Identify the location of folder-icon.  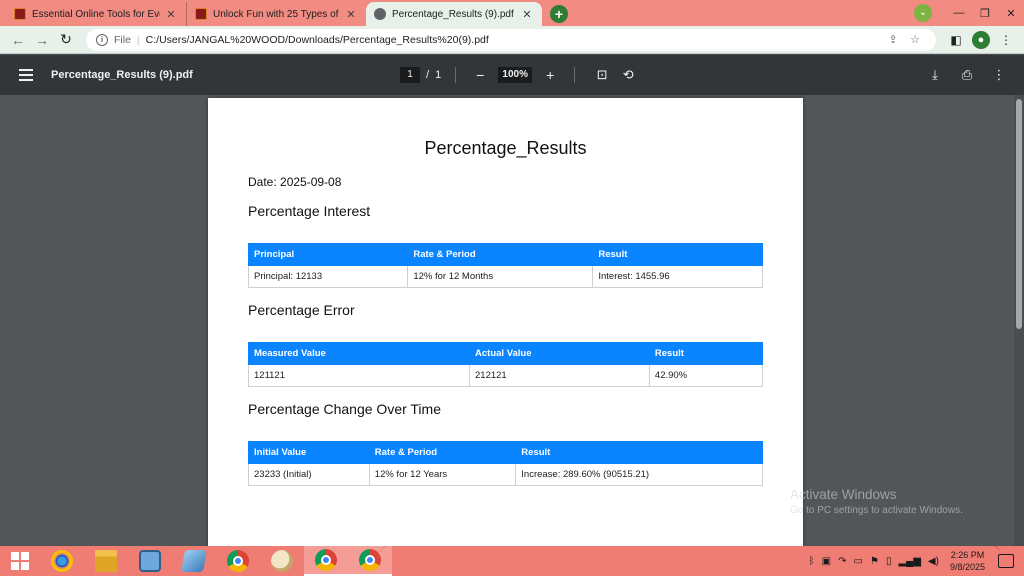
(106, 561).